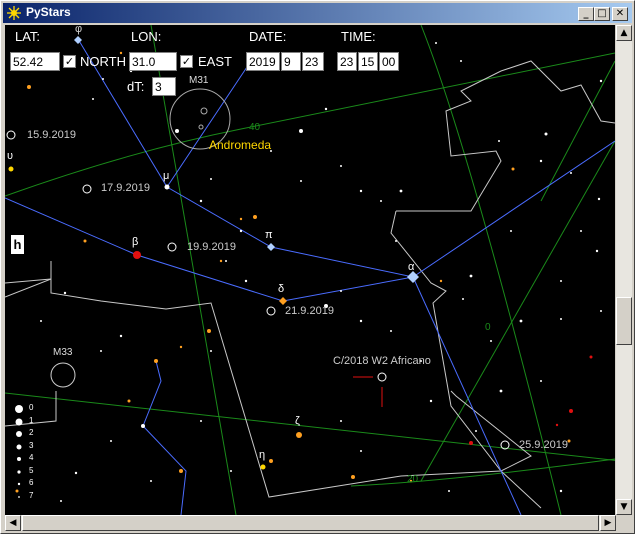  What do you see at coordinates (255, 127) in the screenshot?
I see `grid-label-40: 40` at bounding box center [255, 127].